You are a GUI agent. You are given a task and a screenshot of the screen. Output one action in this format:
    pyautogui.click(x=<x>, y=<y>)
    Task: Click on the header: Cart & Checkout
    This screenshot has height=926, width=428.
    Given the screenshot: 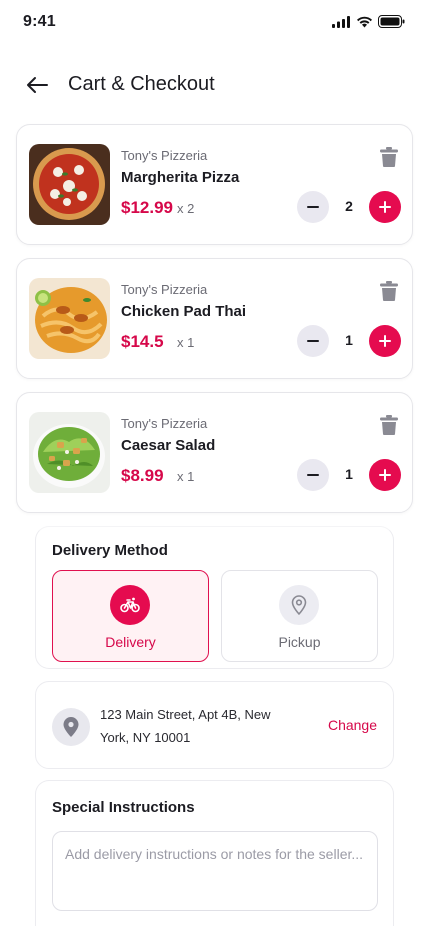 What is the action you would take?
    pyautogui.click(x=214, y=85)
    